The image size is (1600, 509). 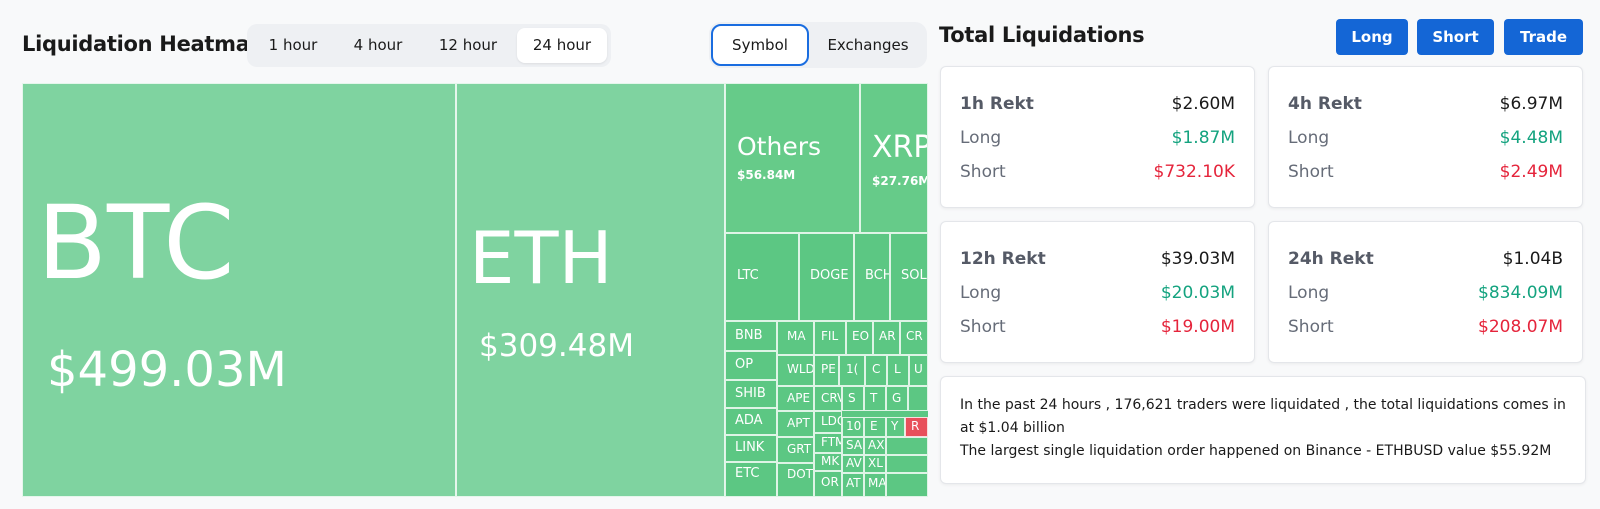 I want to click on tile-l: L, so click(x=898, y=370).